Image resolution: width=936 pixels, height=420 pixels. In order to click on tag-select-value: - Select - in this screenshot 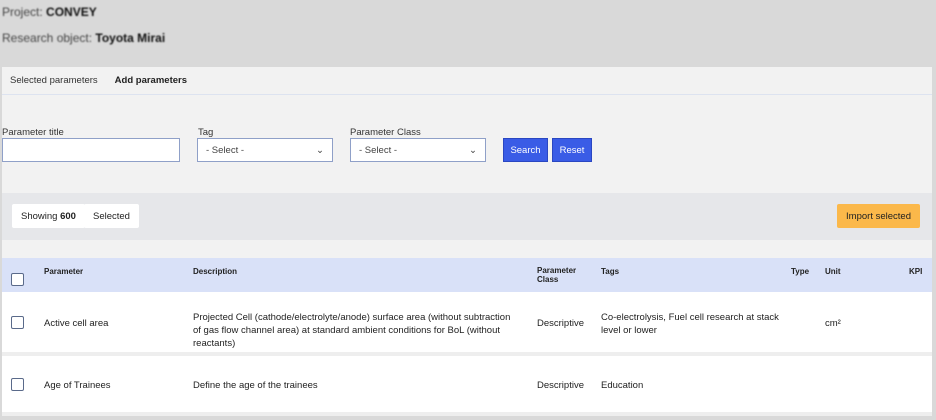, I will do `click(225, 150)`.